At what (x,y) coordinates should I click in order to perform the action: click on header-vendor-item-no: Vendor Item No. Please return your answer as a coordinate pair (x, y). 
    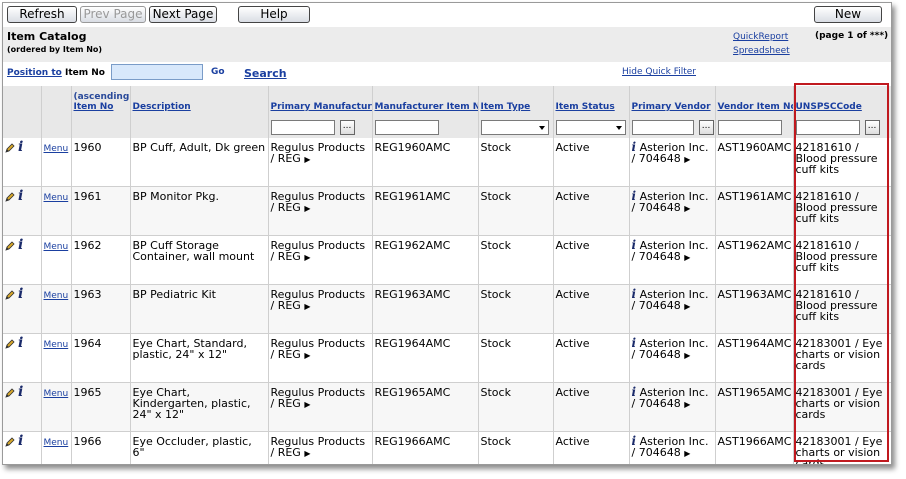
    Looking at the image, I should click on (754, 100).